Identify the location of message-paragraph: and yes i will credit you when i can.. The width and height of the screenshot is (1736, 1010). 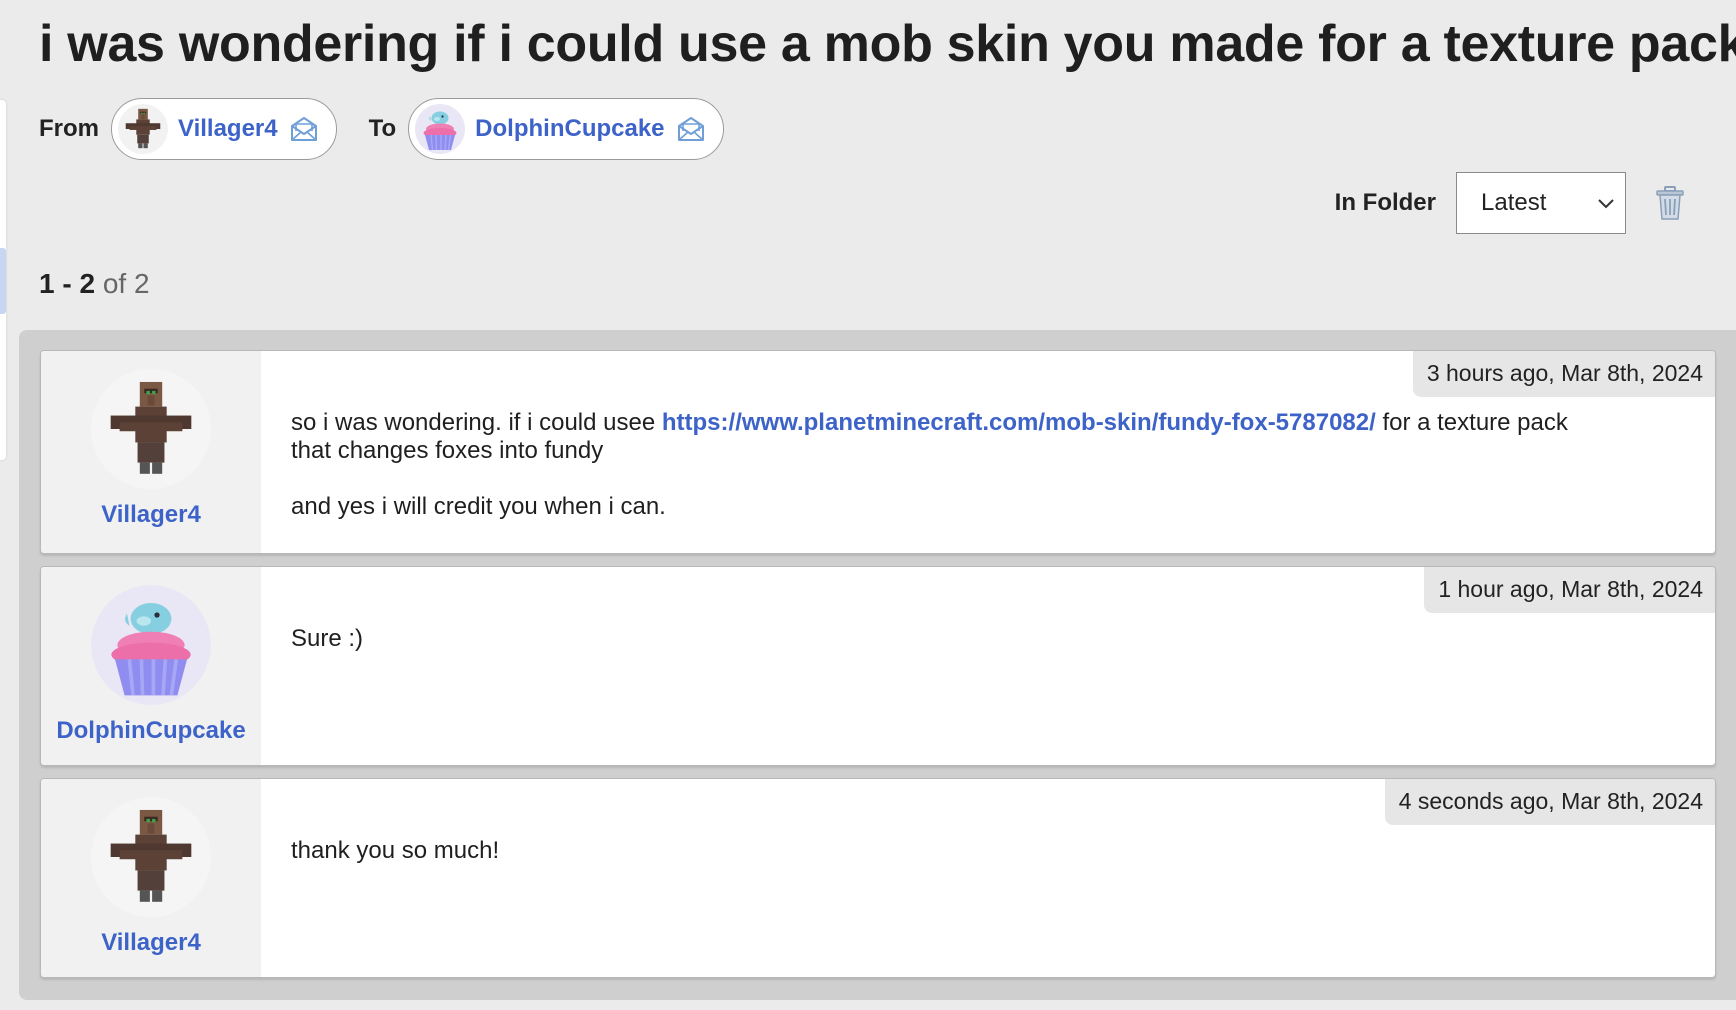
(478, 506).